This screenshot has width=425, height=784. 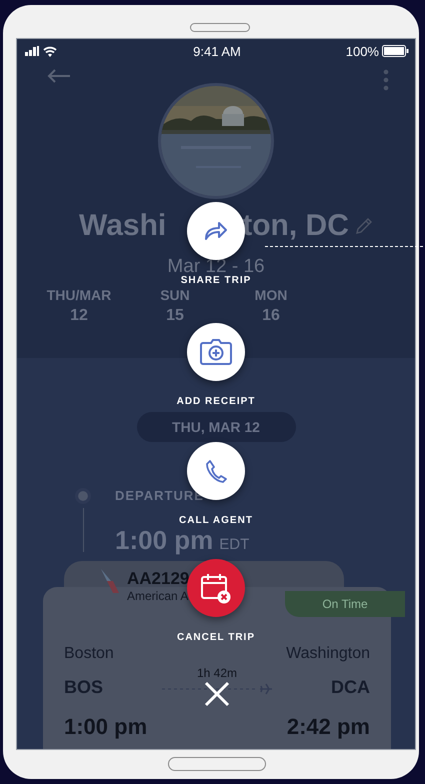 What do you see at coordinates (271, 295) in the screenshot?
I see `day-label: MON` at bounding box center [271, 295].